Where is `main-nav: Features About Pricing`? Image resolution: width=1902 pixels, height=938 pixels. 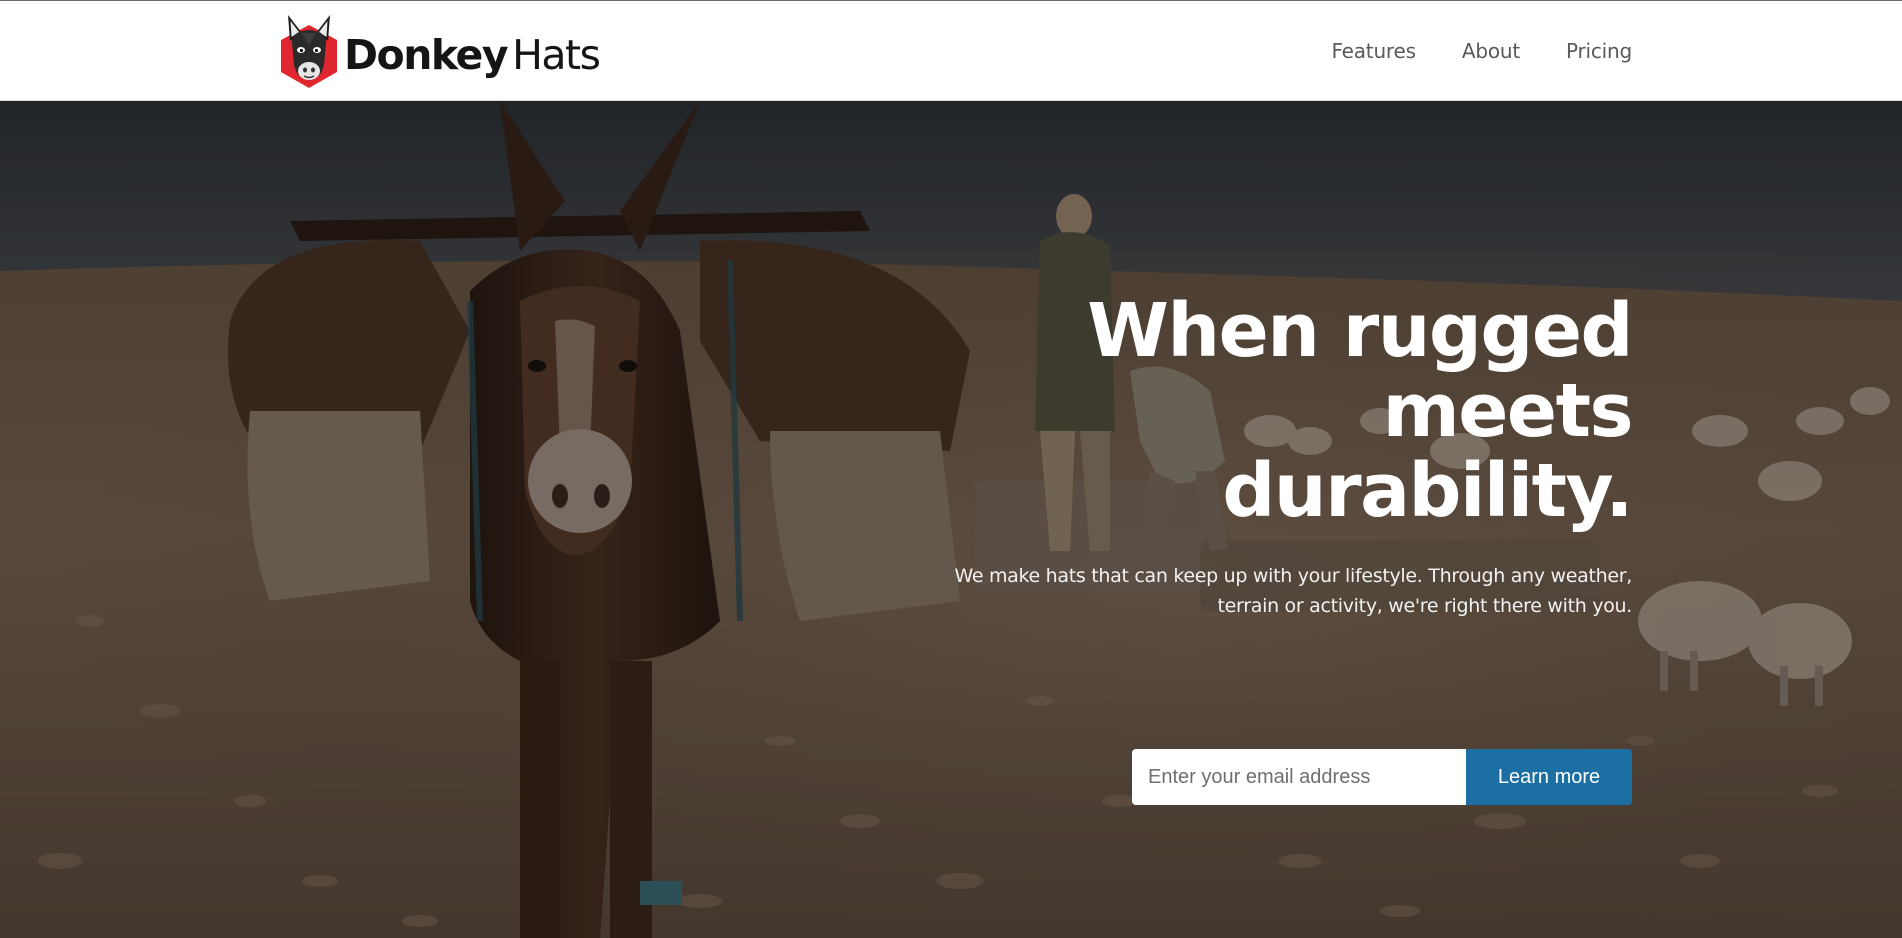 main-nav: Features About Pricing is located at coordinates (1481, 51).